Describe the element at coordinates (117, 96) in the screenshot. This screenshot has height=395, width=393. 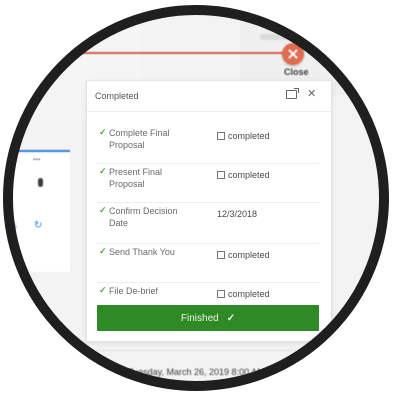
I see `dialog-title: Completed` at that location.